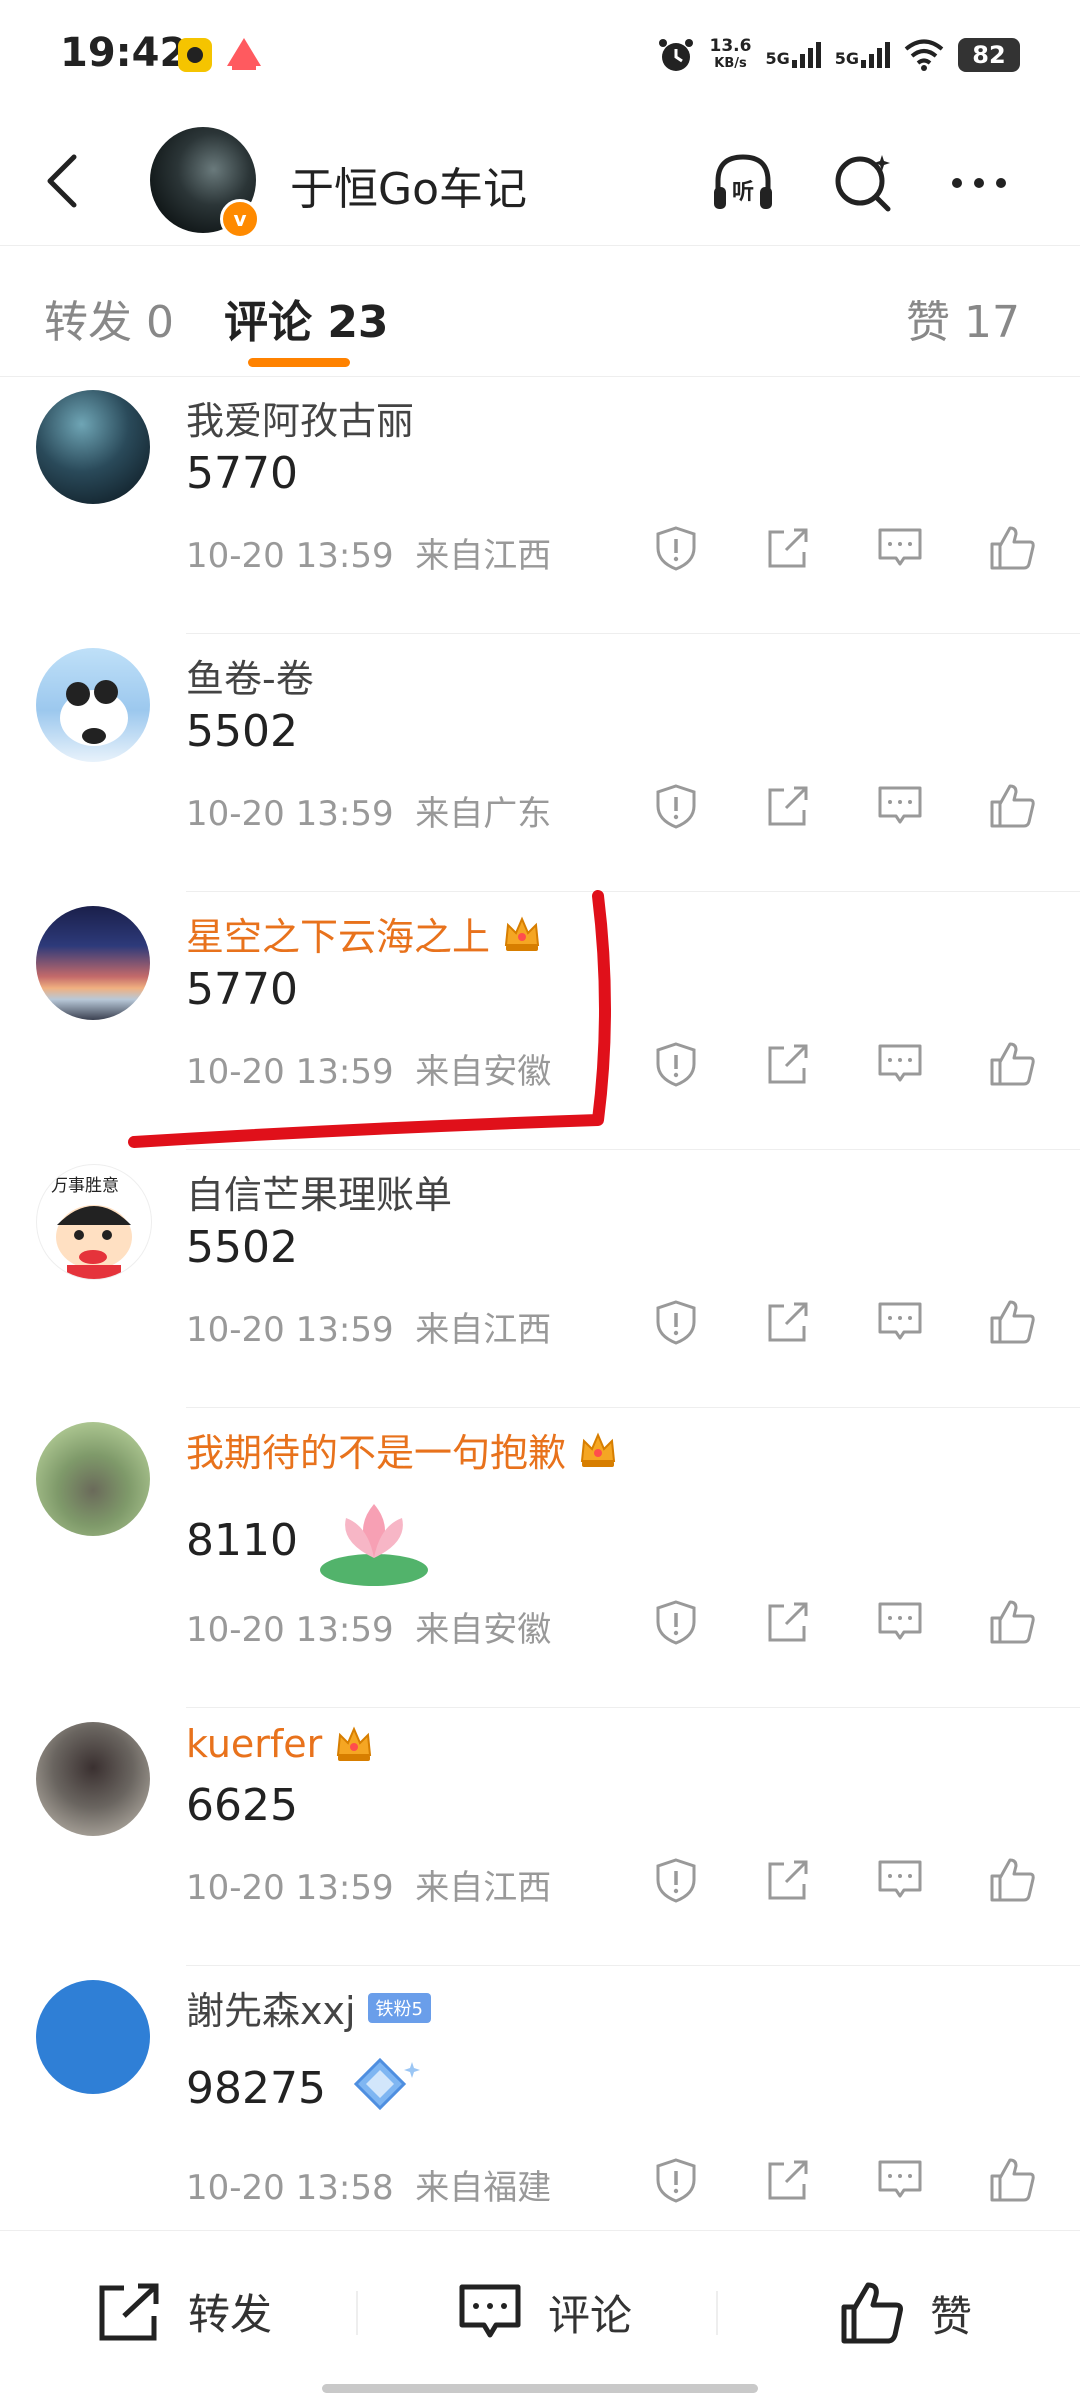  Describe the element at coordinates (306, 318) in the screenshot. I see `tab-comments: 评论 23` at that location.